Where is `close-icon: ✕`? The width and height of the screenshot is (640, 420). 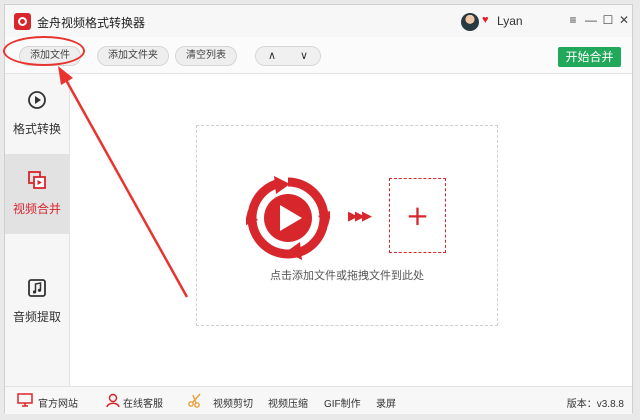
close-icon: ✕ is located at coordinates (624, 20).